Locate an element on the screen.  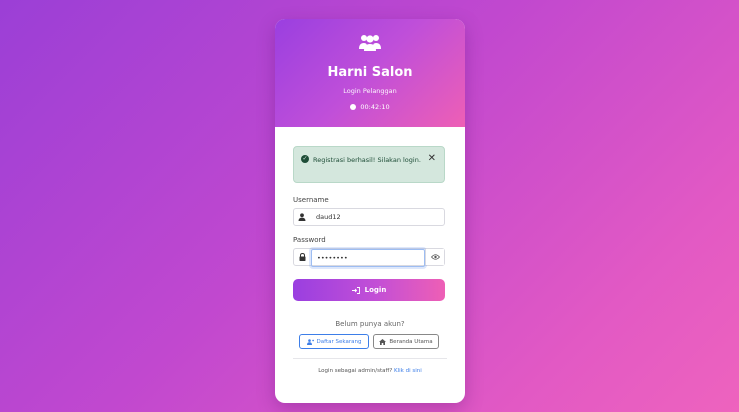
success-alert: ✓ Registrasi berhasil! Silakan login. ✕ is located at coordinates (369, 164).